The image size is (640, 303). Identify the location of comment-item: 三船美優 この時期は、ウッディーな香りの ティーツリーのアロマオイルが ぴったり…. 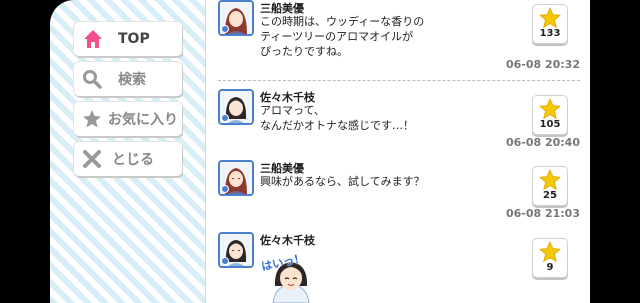
(399, 39).